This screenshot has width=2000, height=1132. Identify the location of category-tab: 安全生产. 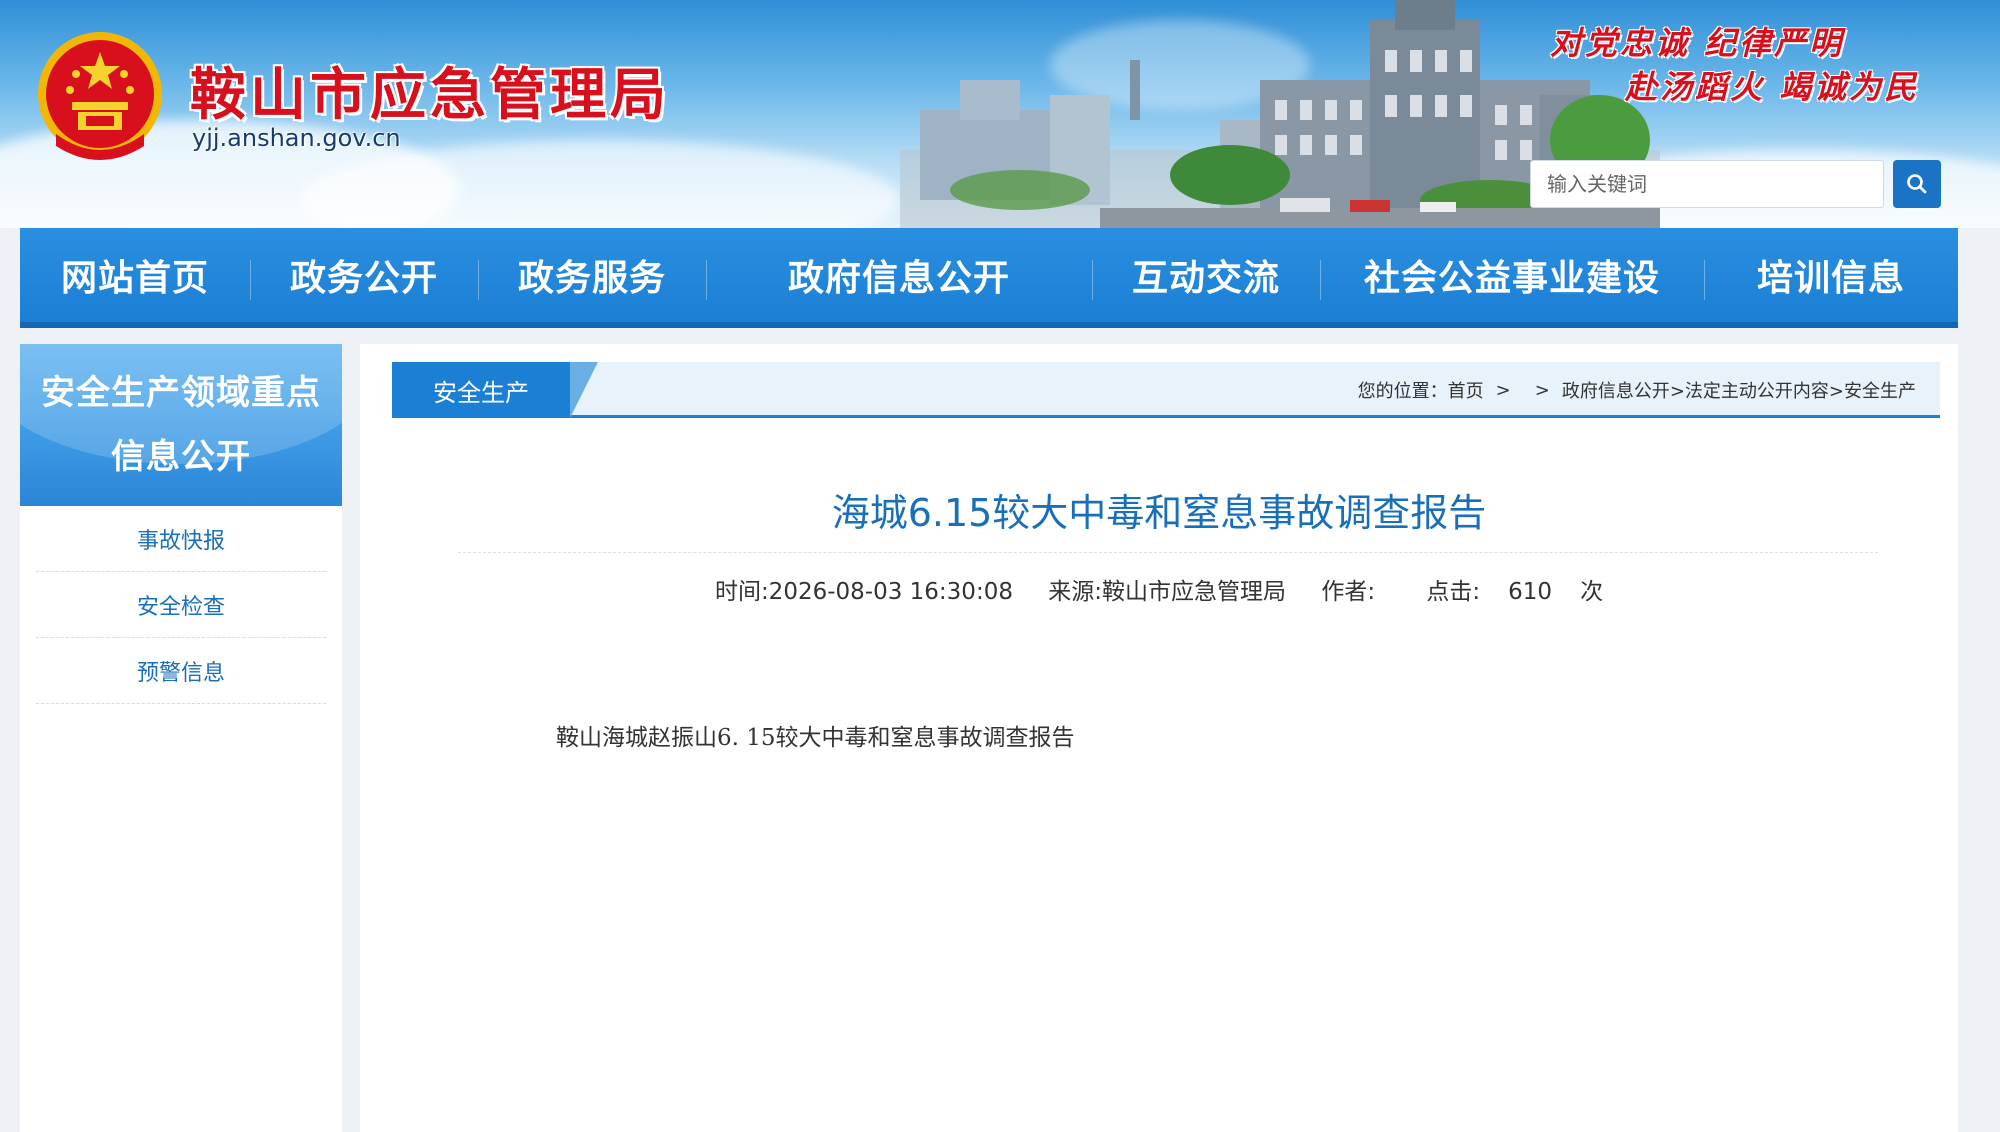
(481, 390).